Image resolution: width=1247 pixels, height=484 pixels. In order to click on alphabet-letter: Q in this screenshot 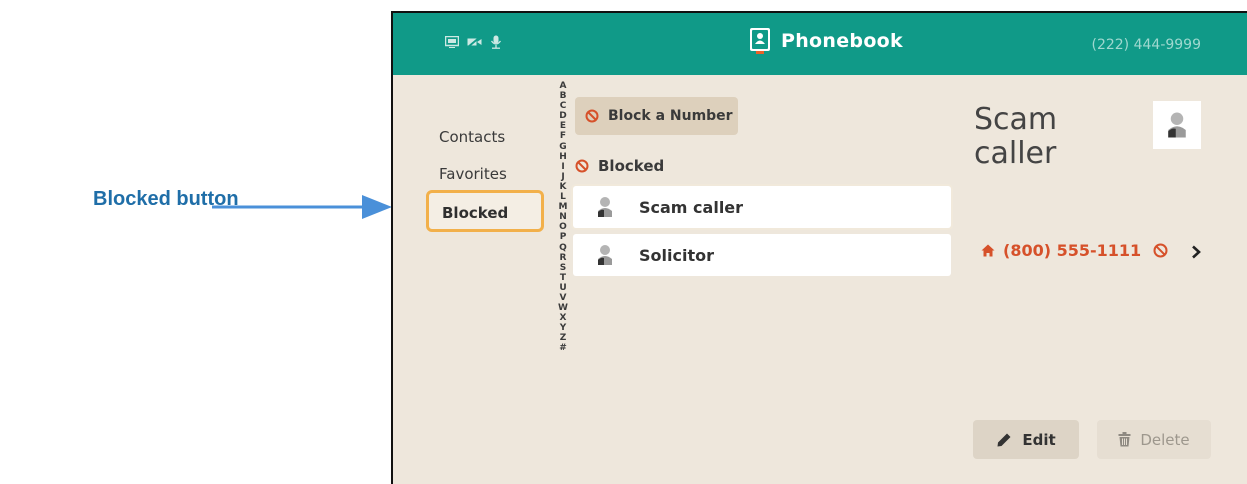, I will do `click(563, 248)`.